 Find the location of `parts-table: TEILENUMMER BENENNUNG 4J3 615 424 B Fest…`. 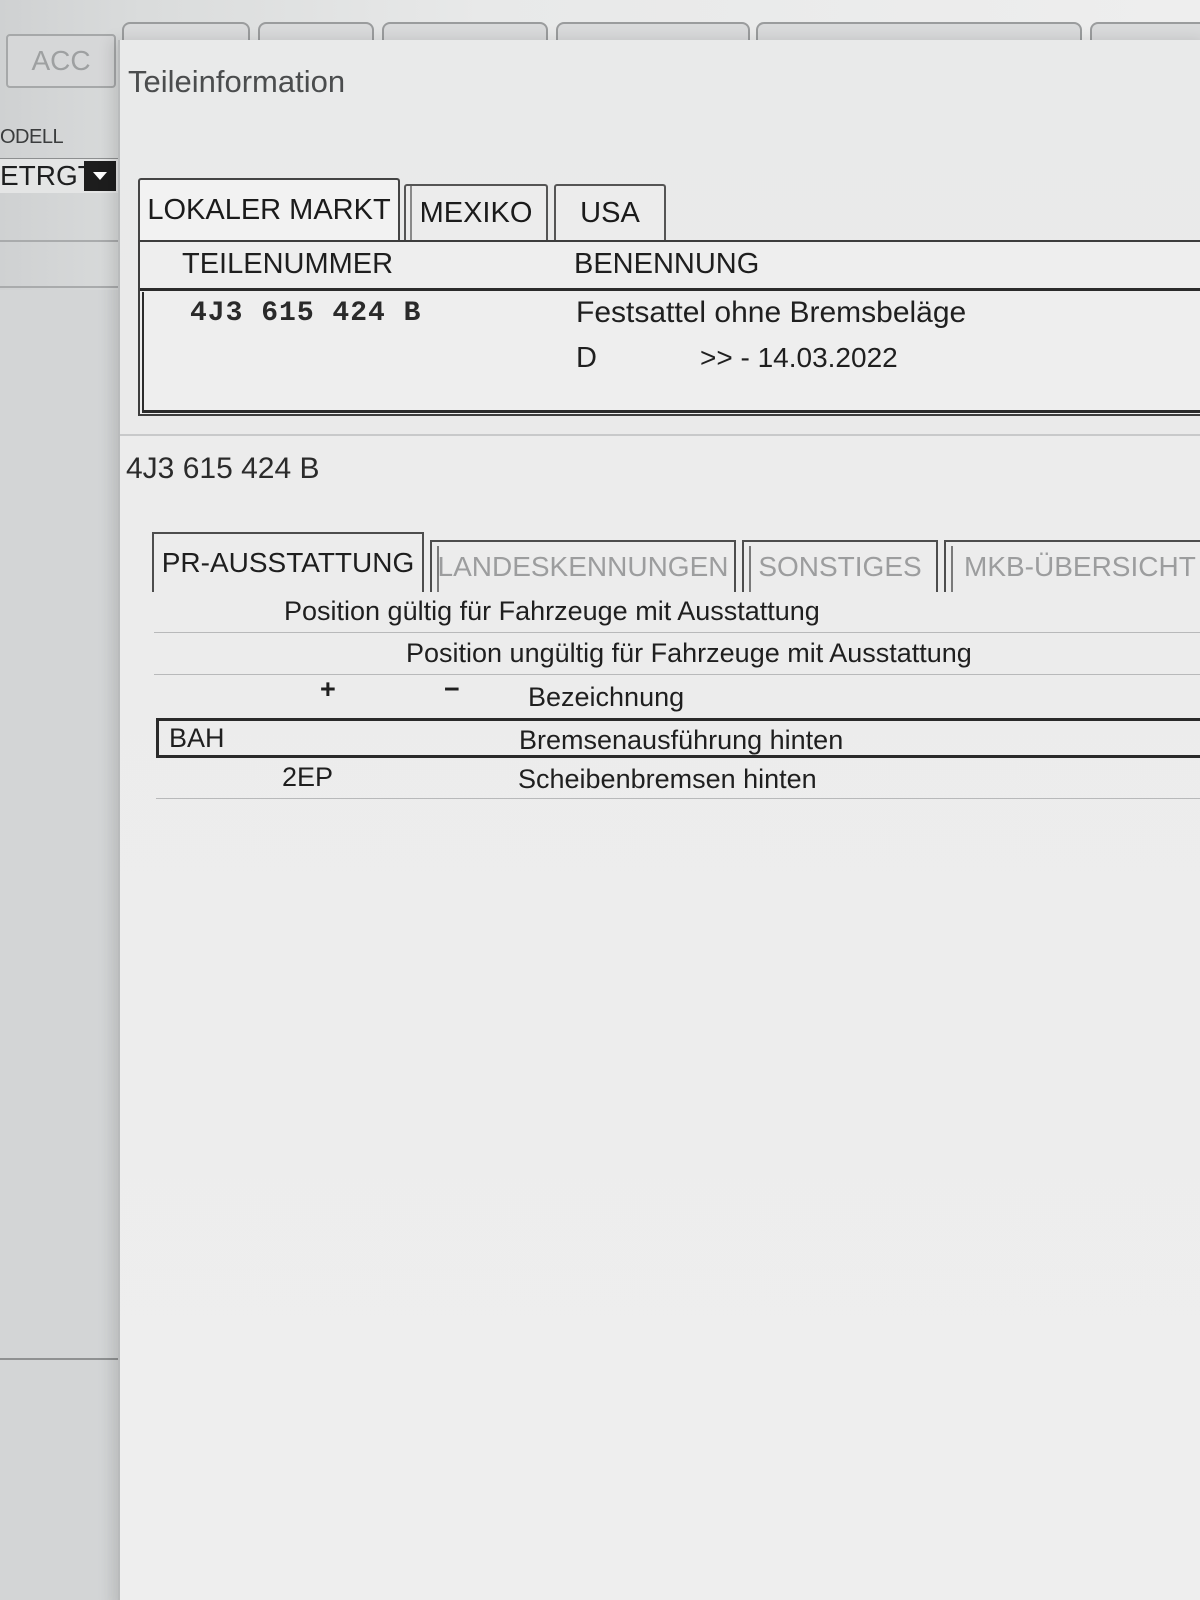

parts-table: TEILENUMMER BENENNUNG 4J3 615 424 B Fest… is located at coordinates (669, 328).